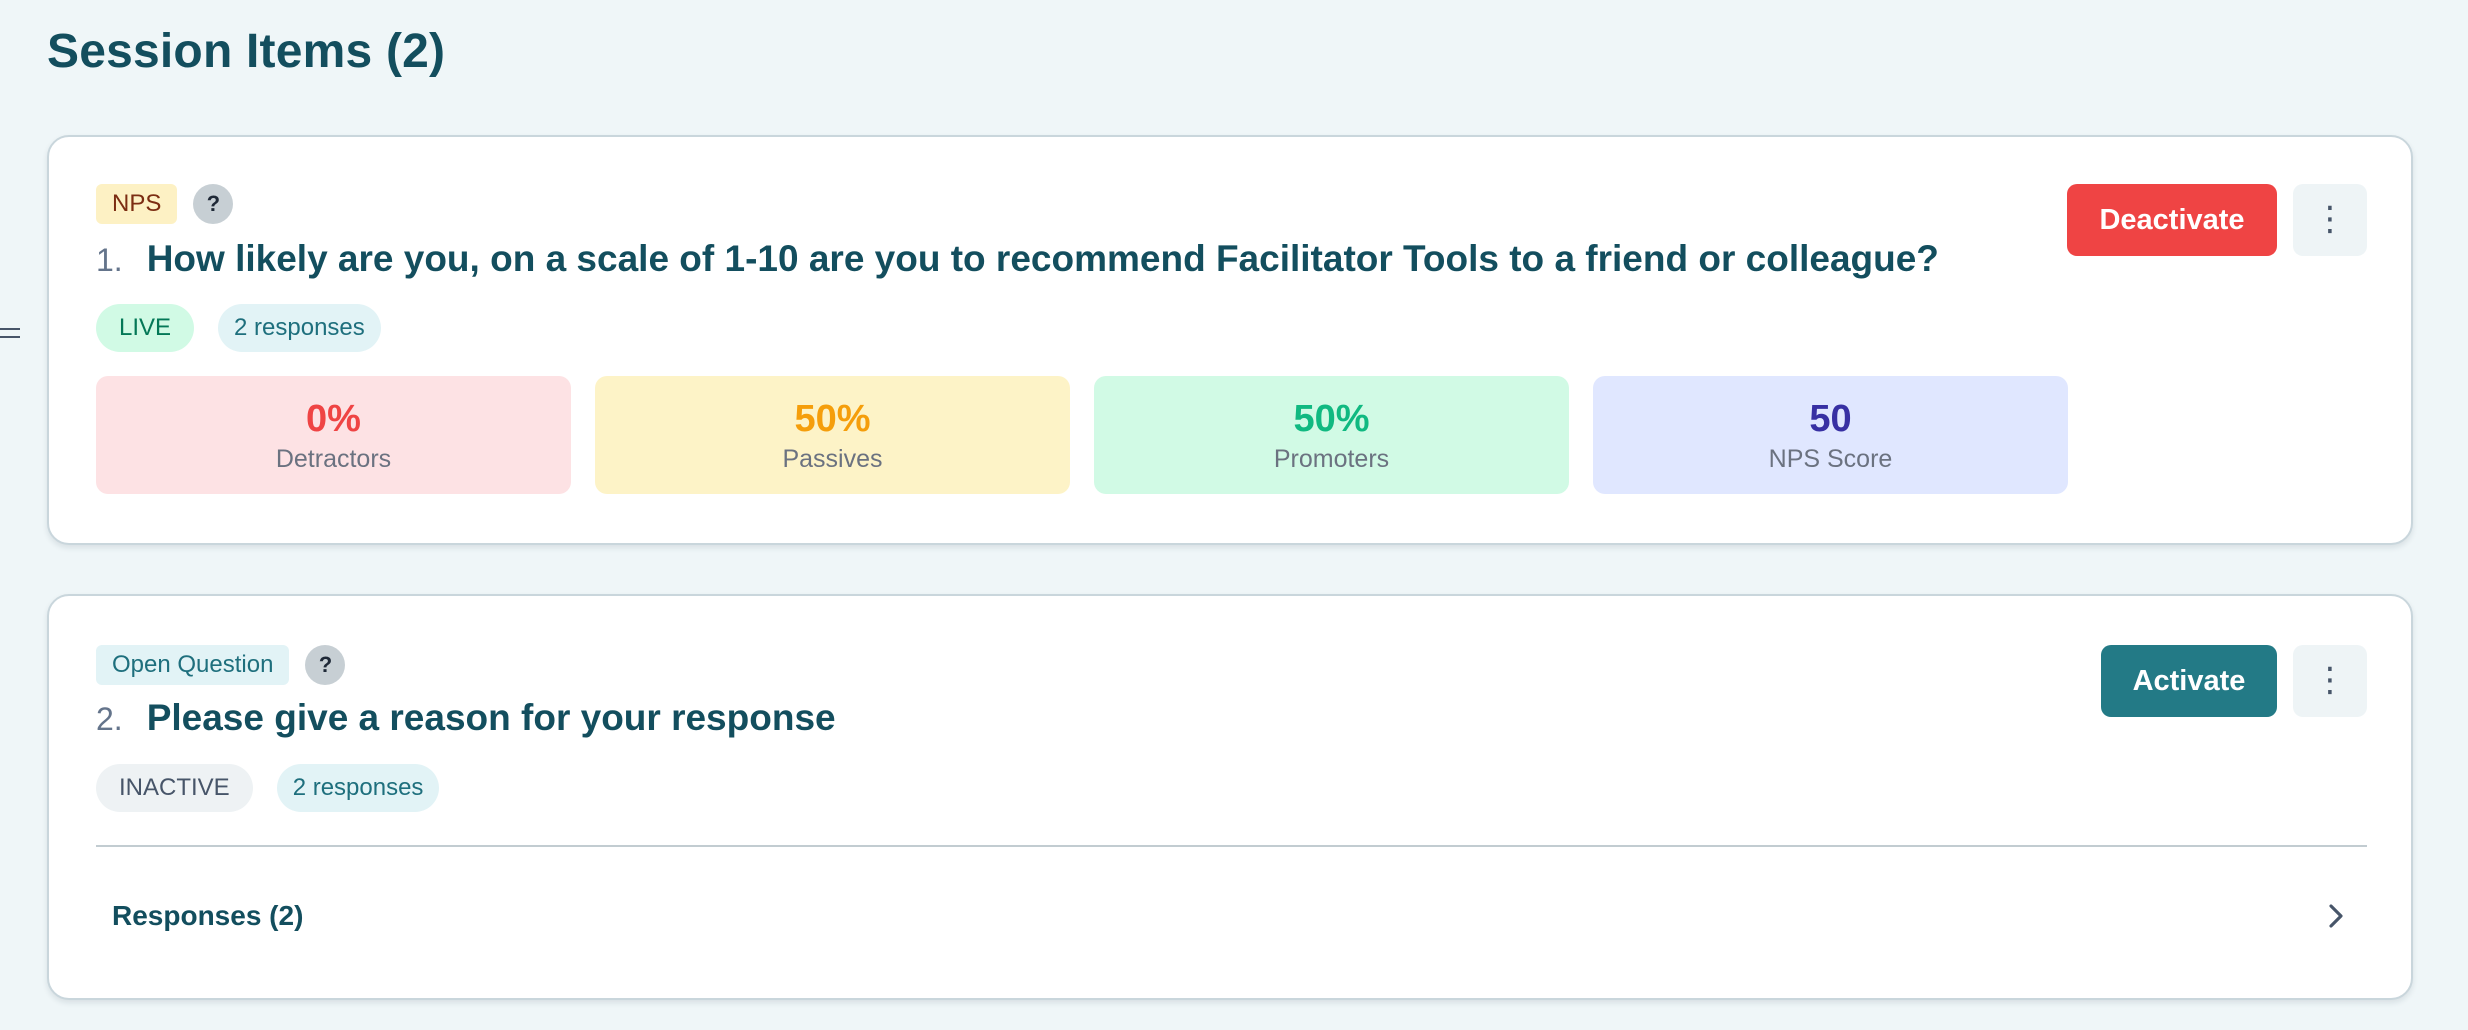  What do you see at coordinates (174, 788) in the screenshot?
I see `status-badge: INACTIVE` at bounding box center [174, 788].